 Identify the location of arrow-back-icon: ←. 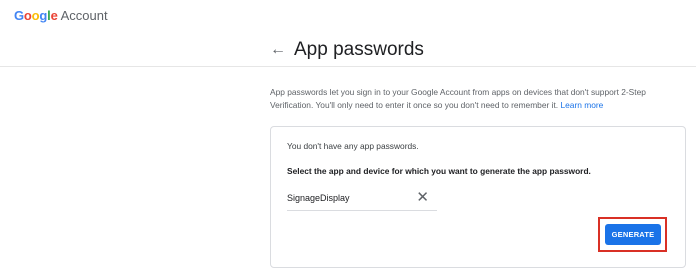
(278, 50).